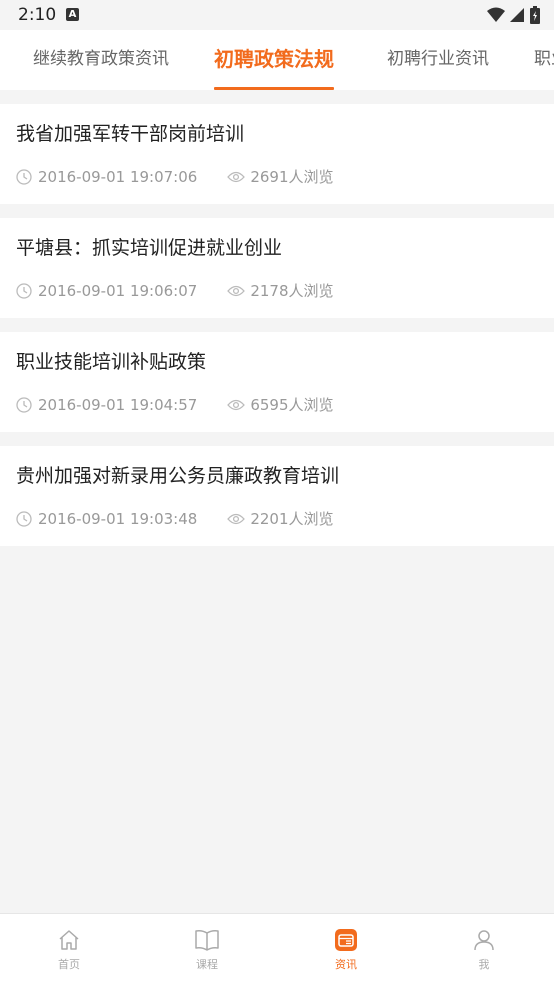 Image resolution: width=554 pixels, height=984 pixels. What do you see at coordinates (484, 964) in the screenshot?
I see `nav-label: 我` at bounding box center [484, 964].